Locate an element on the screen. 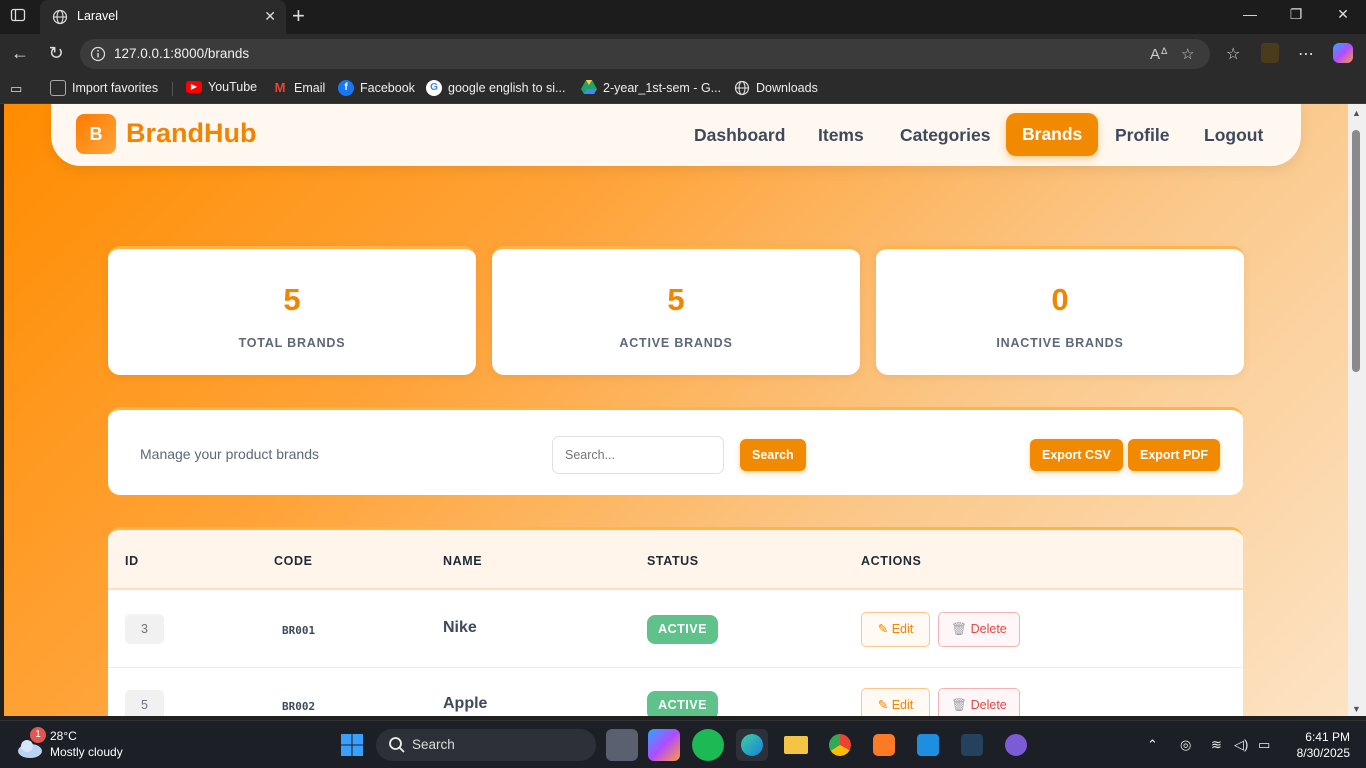  favorite-label: Downloads is located at coordinates (787, 88).